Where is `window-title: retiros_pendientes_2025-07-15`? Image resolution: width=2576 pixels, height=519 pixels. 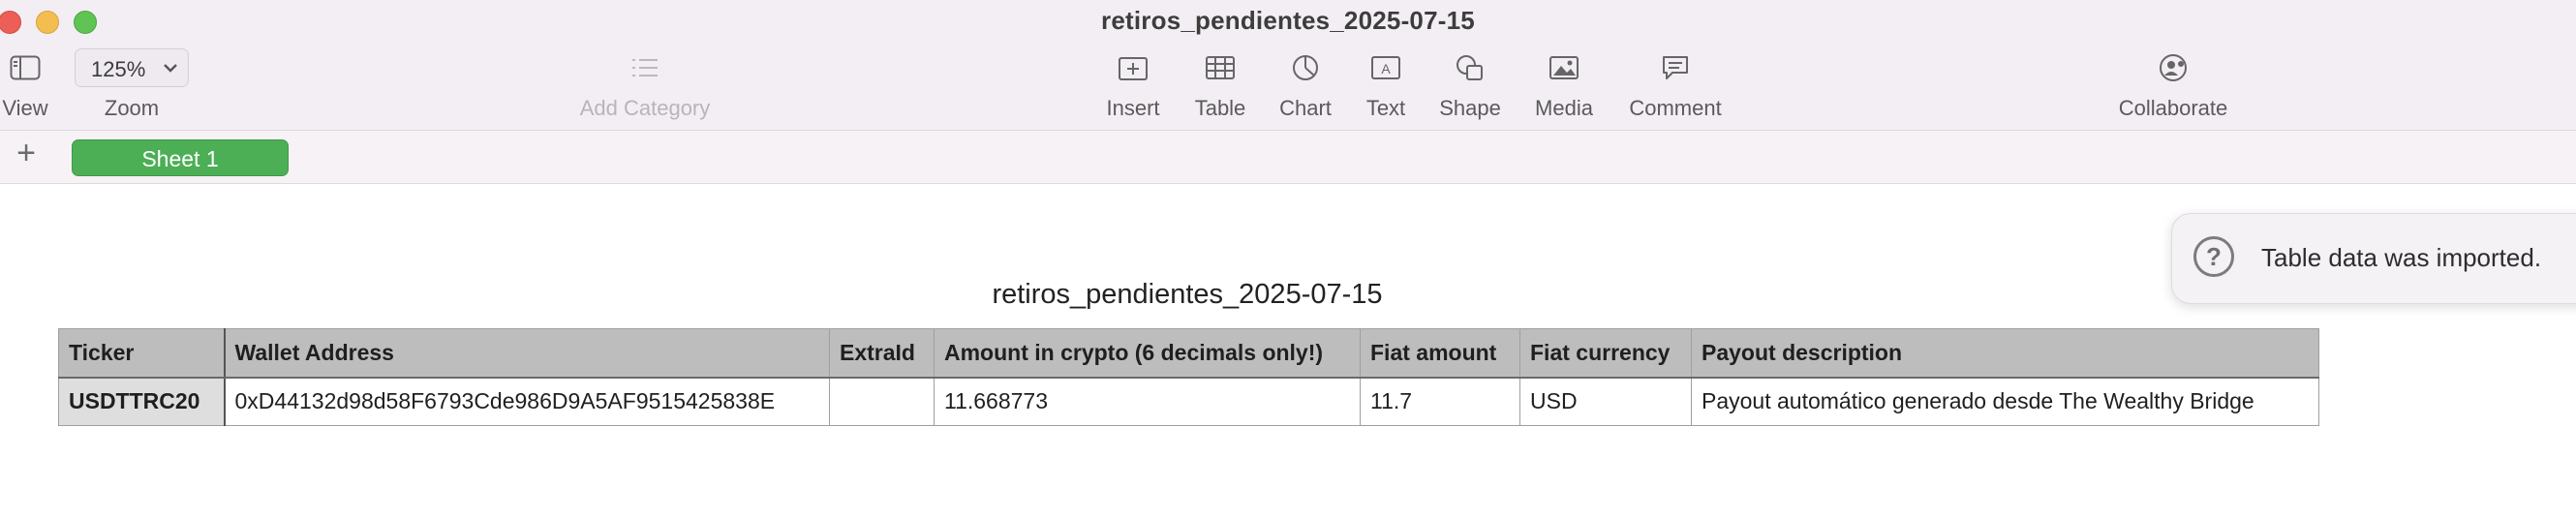 window-title: retiros_pendientes_2025-07-15 is located at coordinates (1288, 20).